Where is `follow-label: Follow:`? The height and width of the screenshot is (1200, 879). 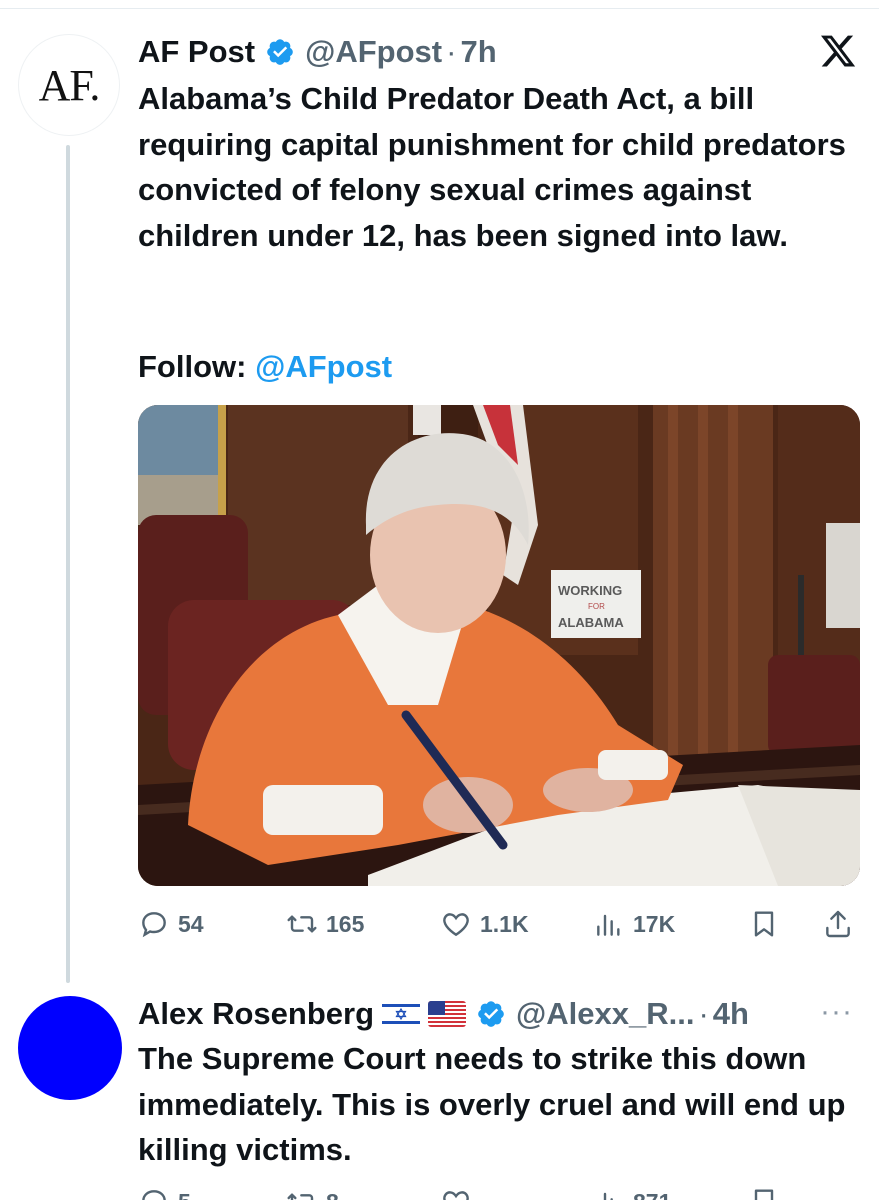 follow-label: Follow: is located at coordinates (192, 366).